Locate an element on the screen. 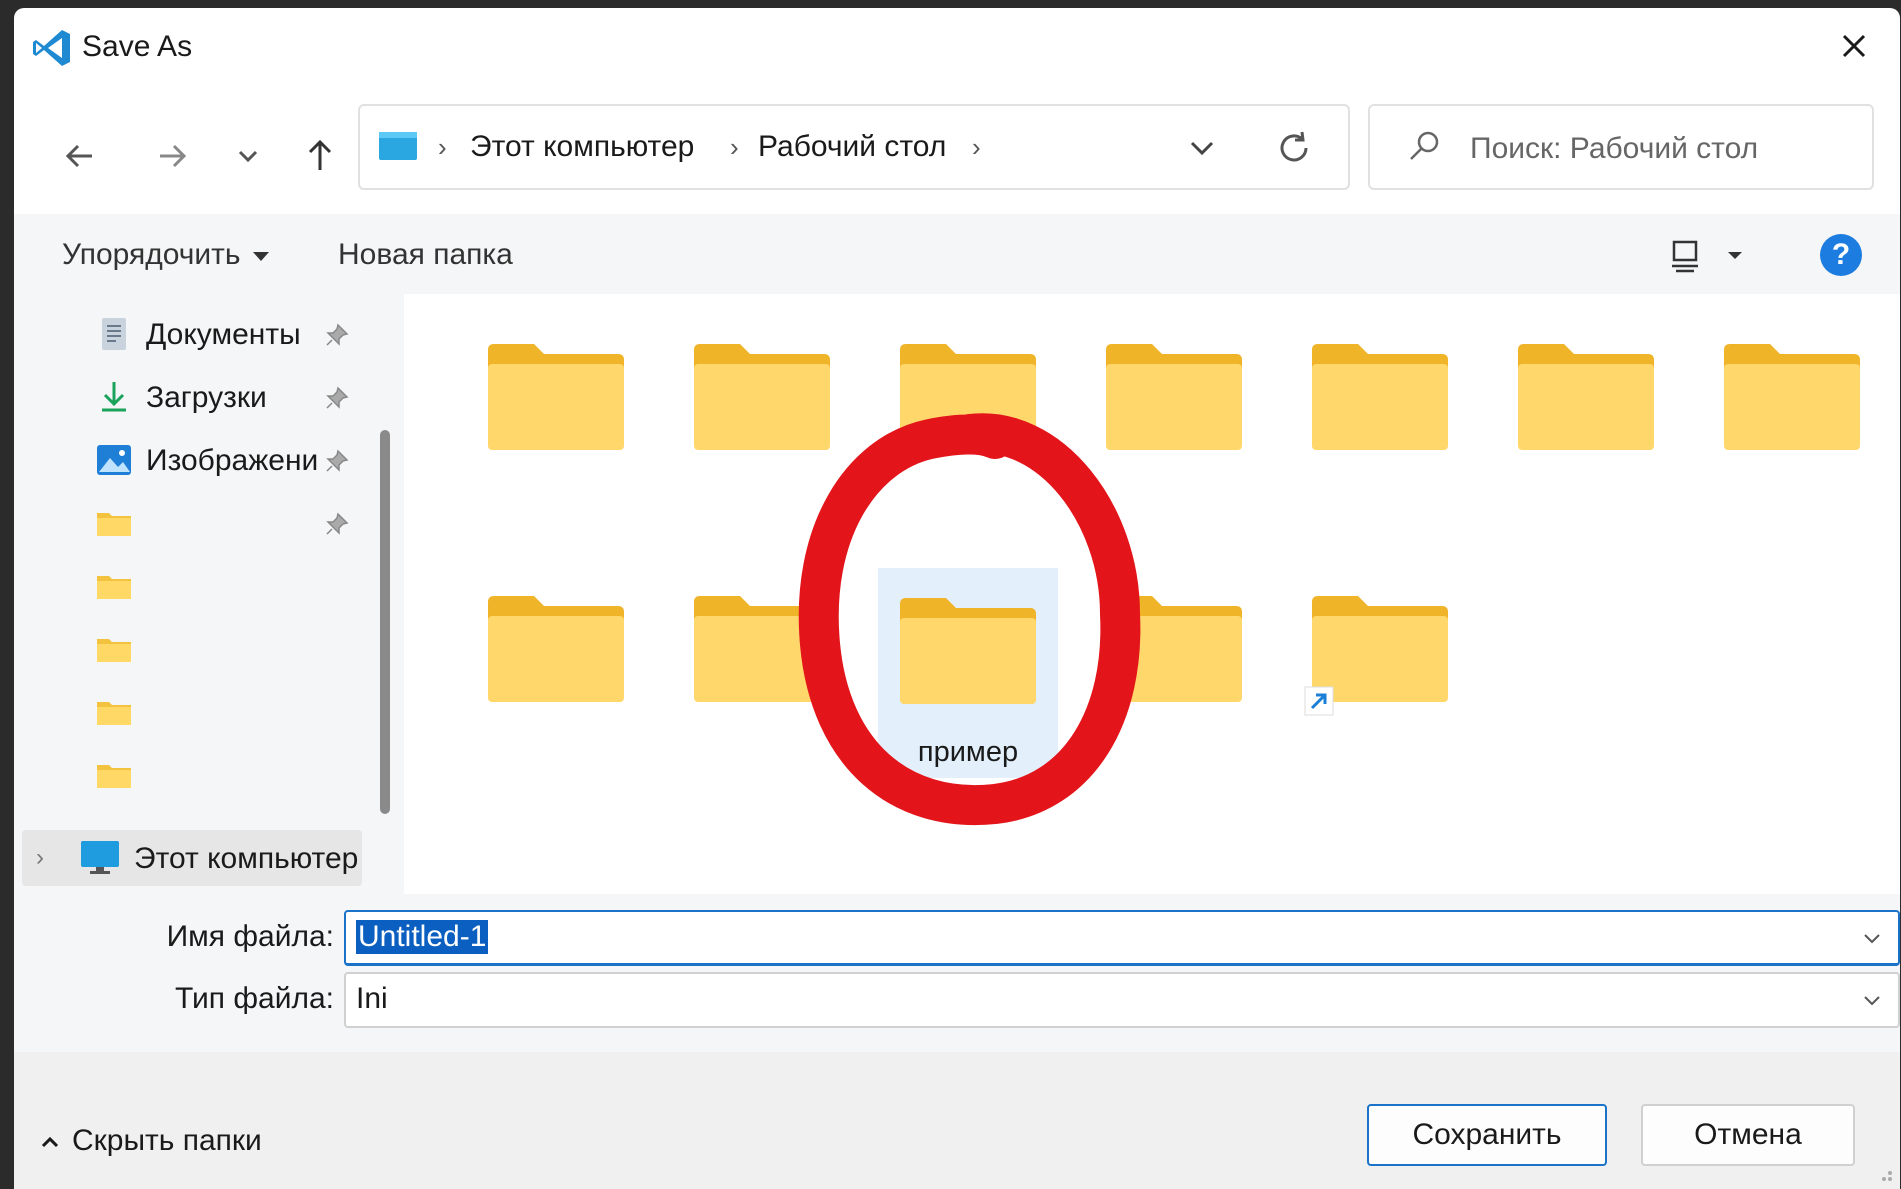 This screenshot has width=1901, height=1189. this-pc-icon is located at coordinates (398, 146).